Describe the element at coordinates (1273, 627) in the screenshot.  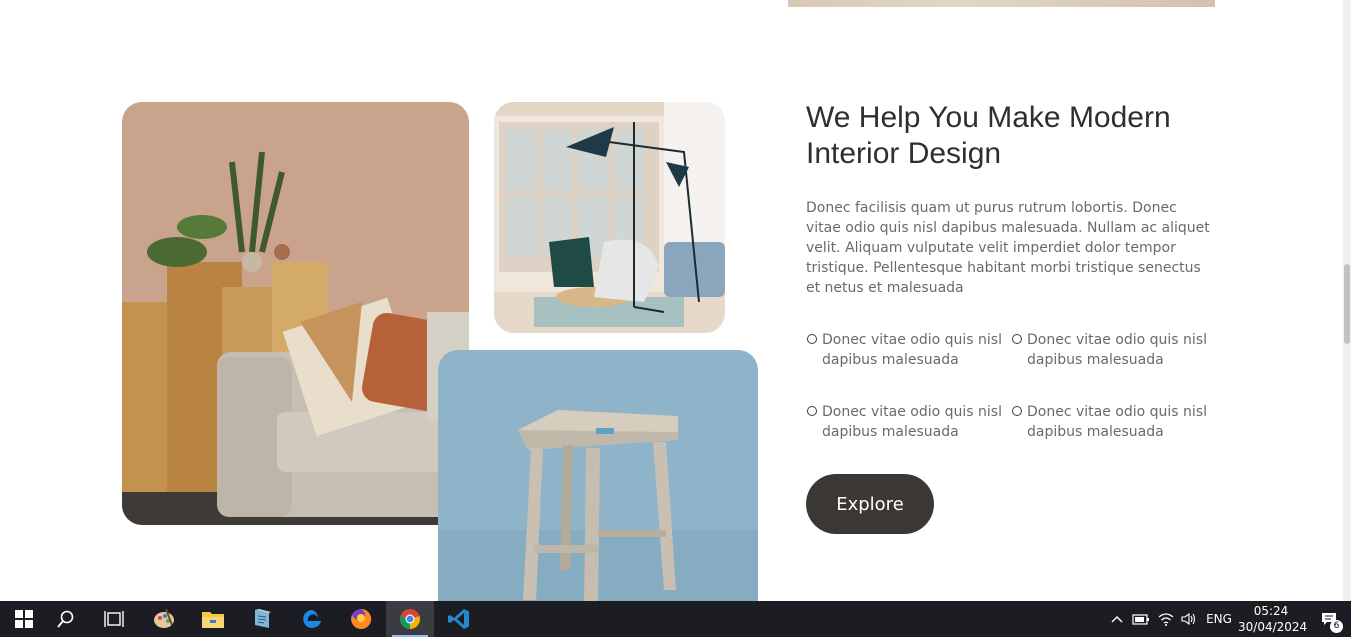
I see `clock-date: 30/04/2024` at that location.